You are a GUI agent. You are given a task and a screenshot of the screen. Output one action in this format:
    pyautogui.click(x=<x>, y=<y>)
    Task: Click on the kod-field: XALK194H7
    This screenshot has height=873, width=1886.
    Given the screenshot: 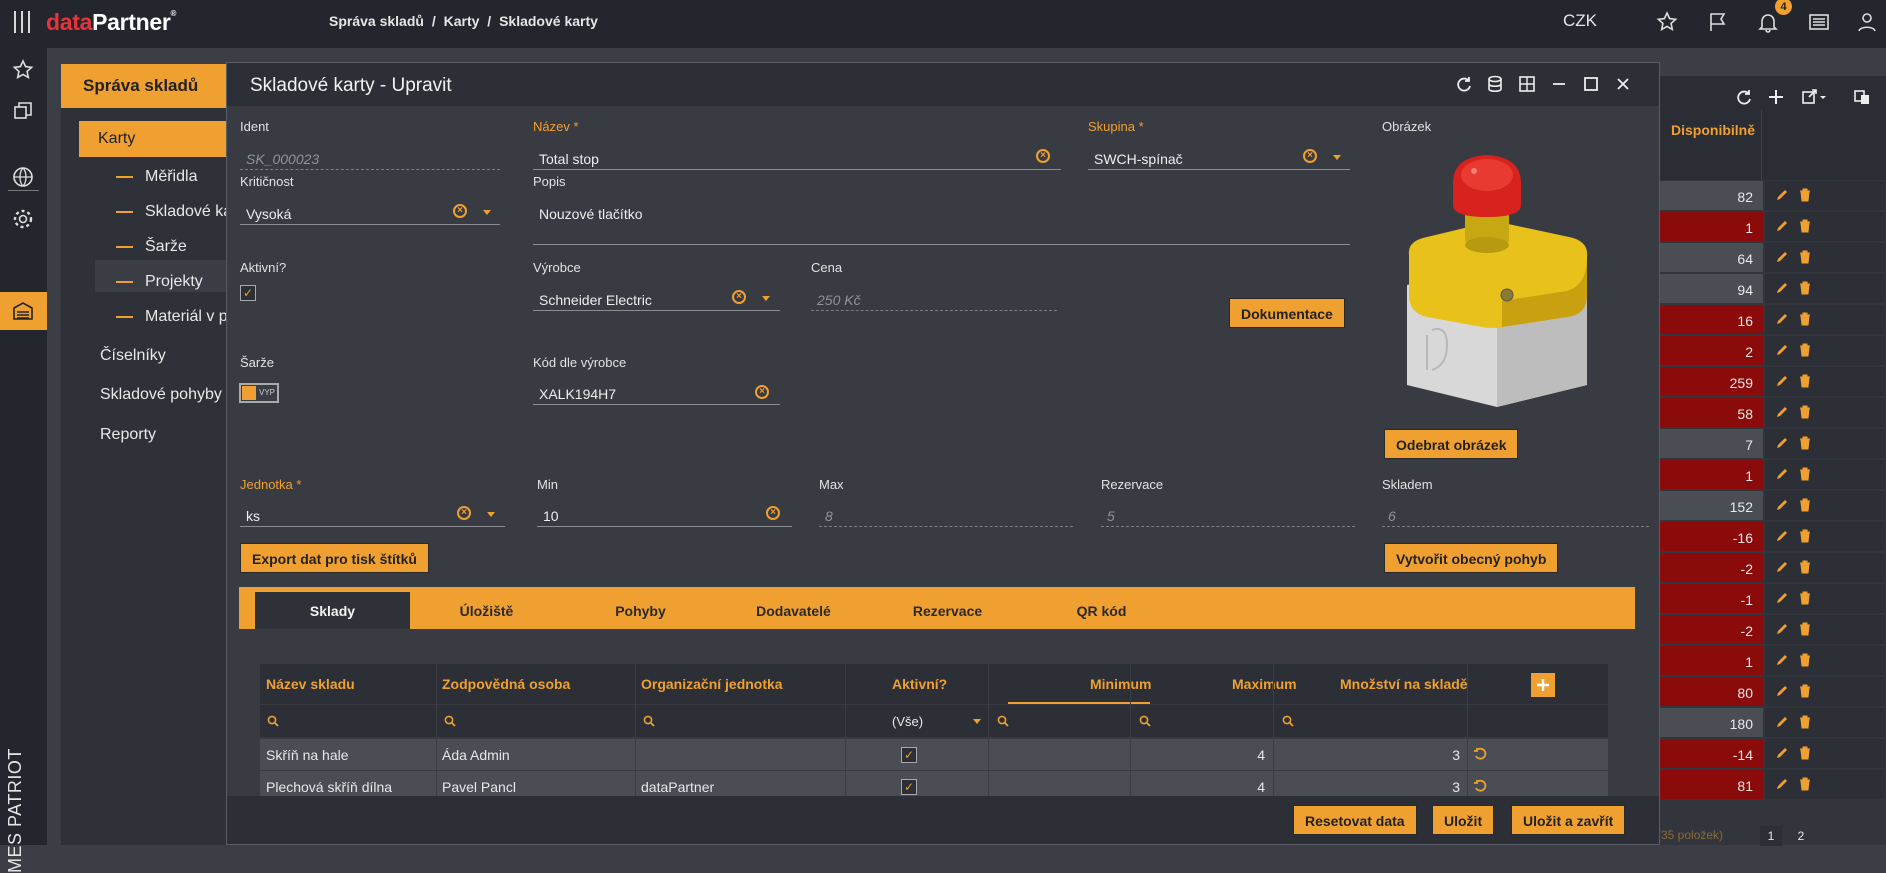 What is the action you would take?
    pyautogui.click(x=656, y=392)
    